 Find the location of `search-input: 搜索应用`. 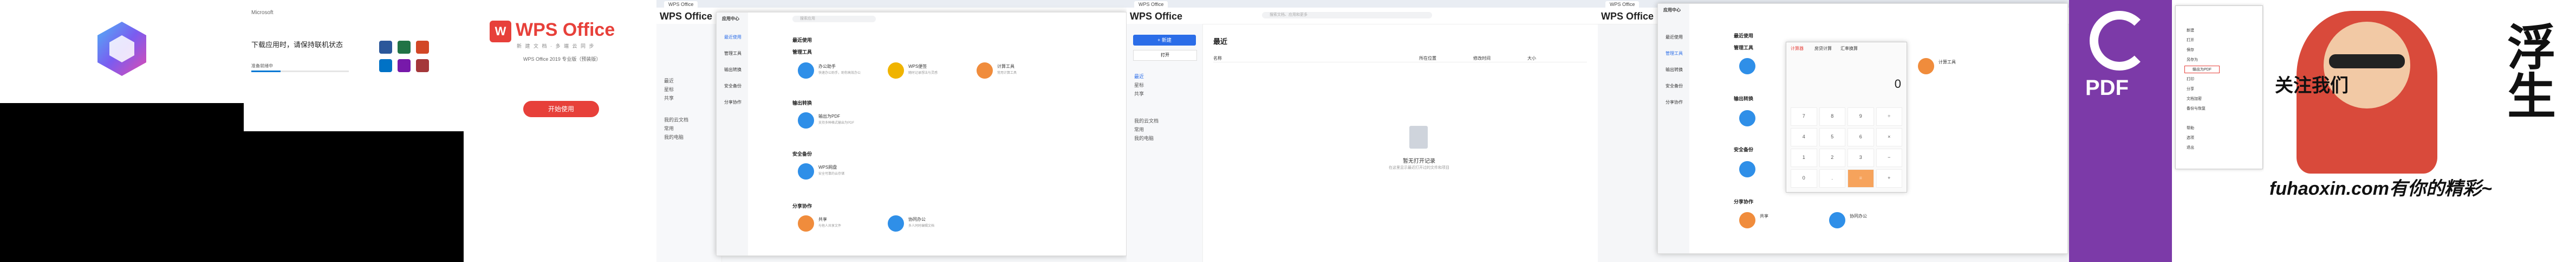

search-input: 搜索应用 is located at coordinates (834, 19).